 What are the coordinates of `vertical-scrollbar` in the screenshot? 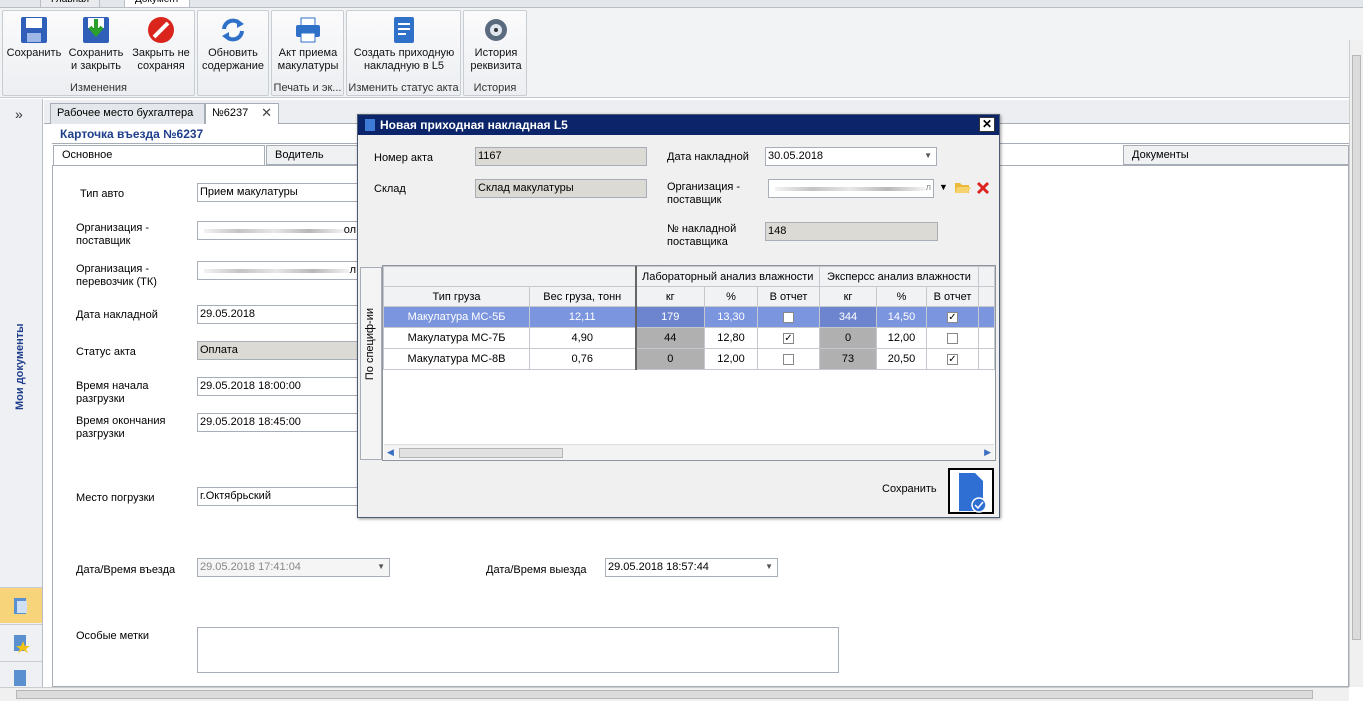 It's located at (1356, 363).